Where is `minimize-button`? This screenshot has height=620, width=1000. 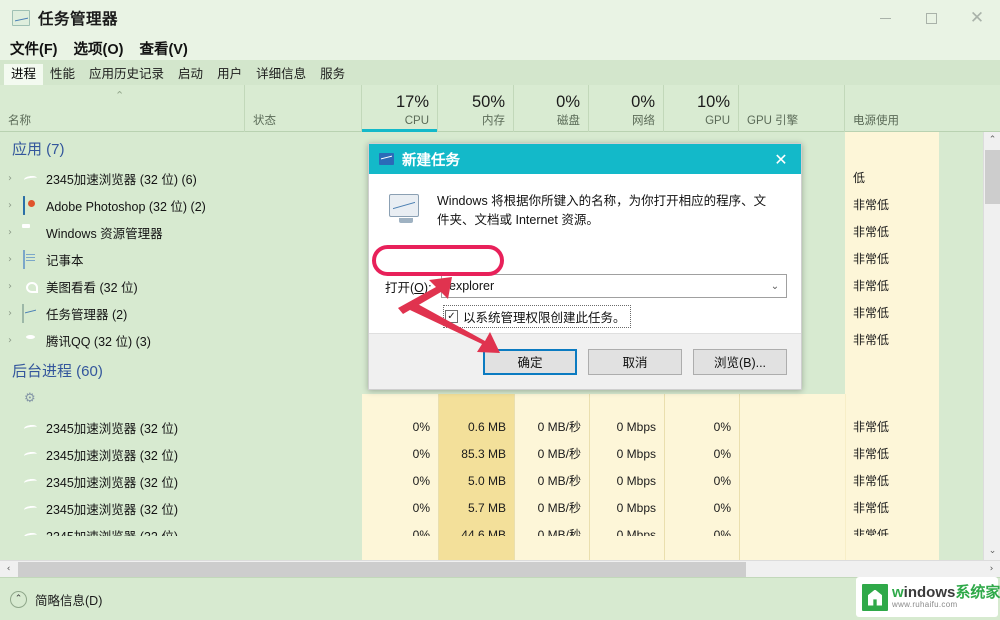
minimize-button is located at coordinates (885, 18).